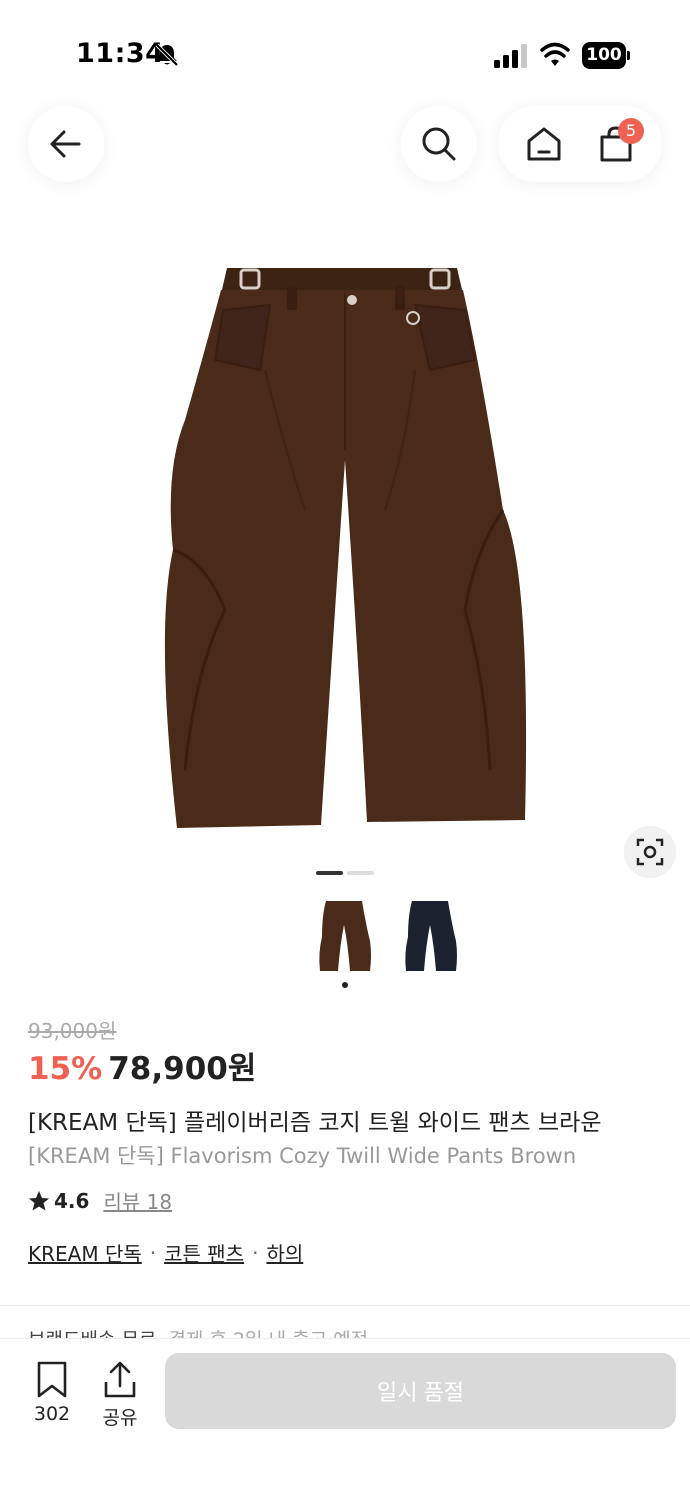  Describe the element at coordinates (72, 1031) in the screenshot. I see `original-price: 93,000원` at that location.